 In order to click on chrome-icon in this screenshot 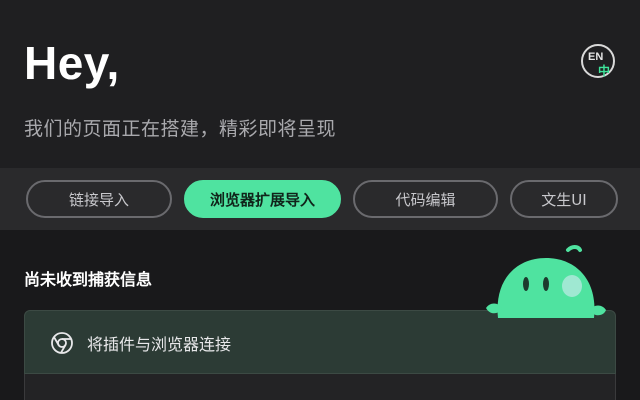, I will do `click(62, 343)`.